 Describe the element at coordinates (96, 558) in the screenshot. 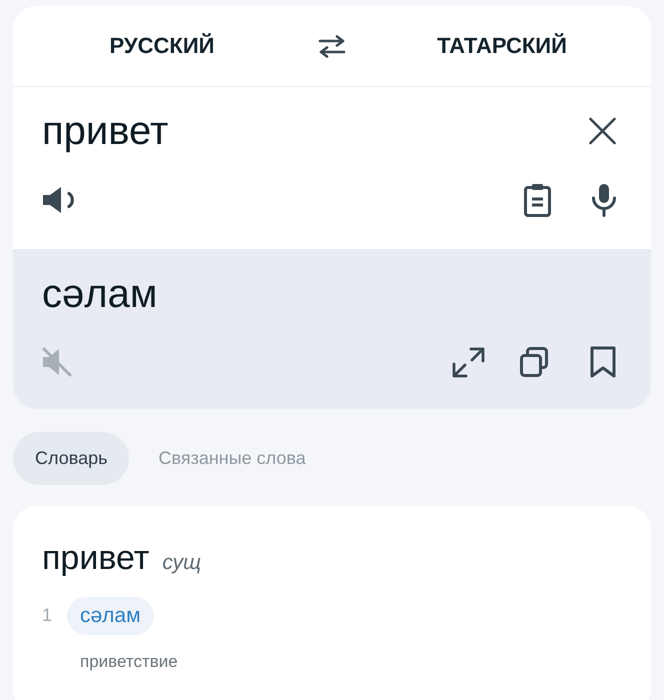

I see `headword: привет` at that location.